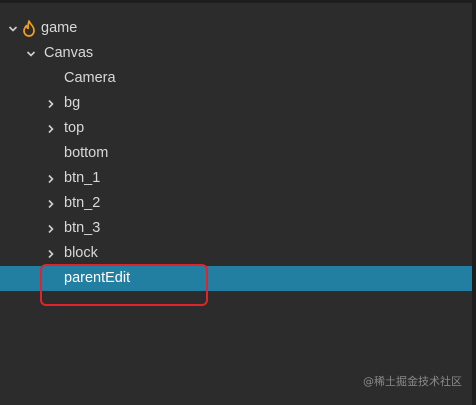 This screenshot has height=405, width=476. What do you see at coordinates (236, 28) in the screenshot?
I see `tree-node-game: game` at bounding box center [236, 28].